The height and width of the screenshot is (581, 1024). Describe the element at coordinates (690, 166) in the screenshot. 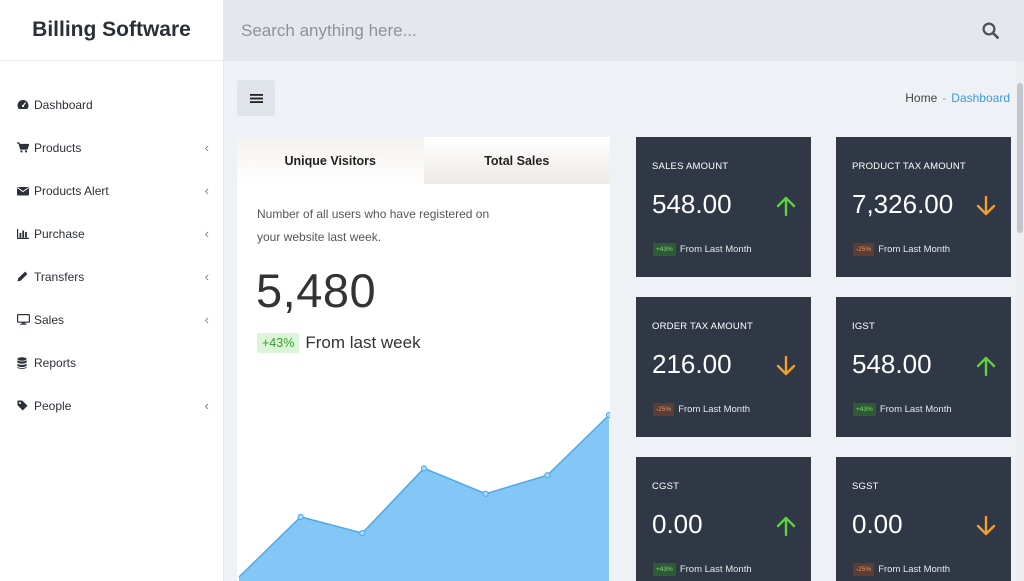

I see `stat-title: SALES AMOUNT` at that location.